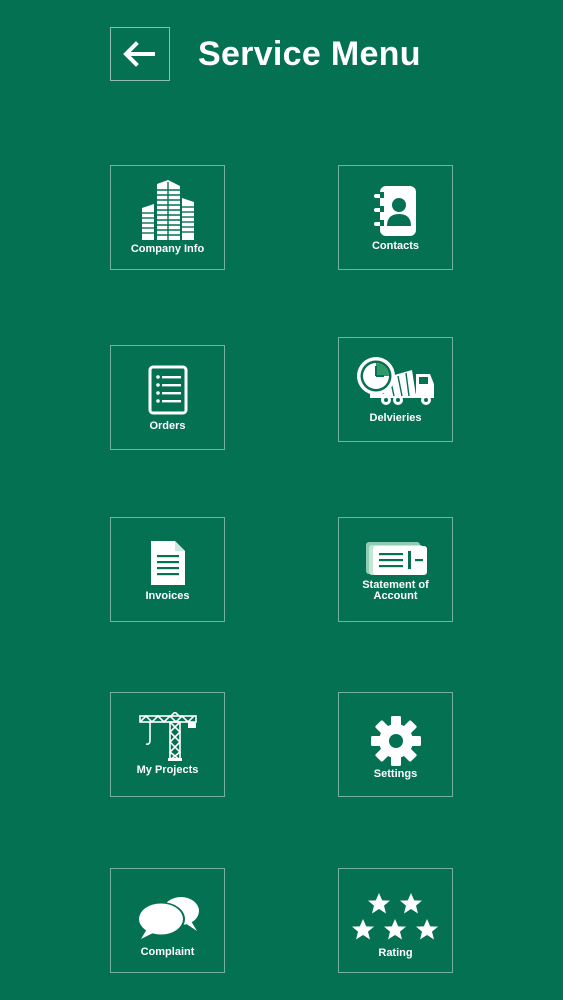 The image size is (563, 1000). I want to click on checklist-icon, so click(167, 390).